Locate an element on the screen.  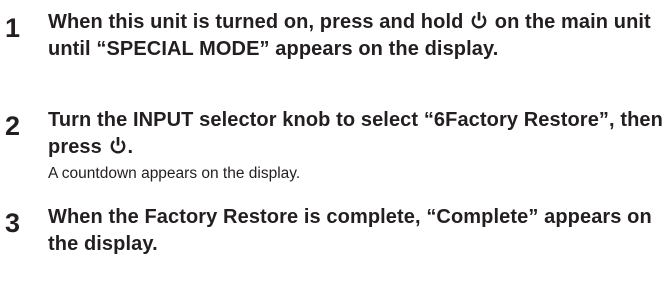
step-number: 3 is located at coordinates (13, 223).